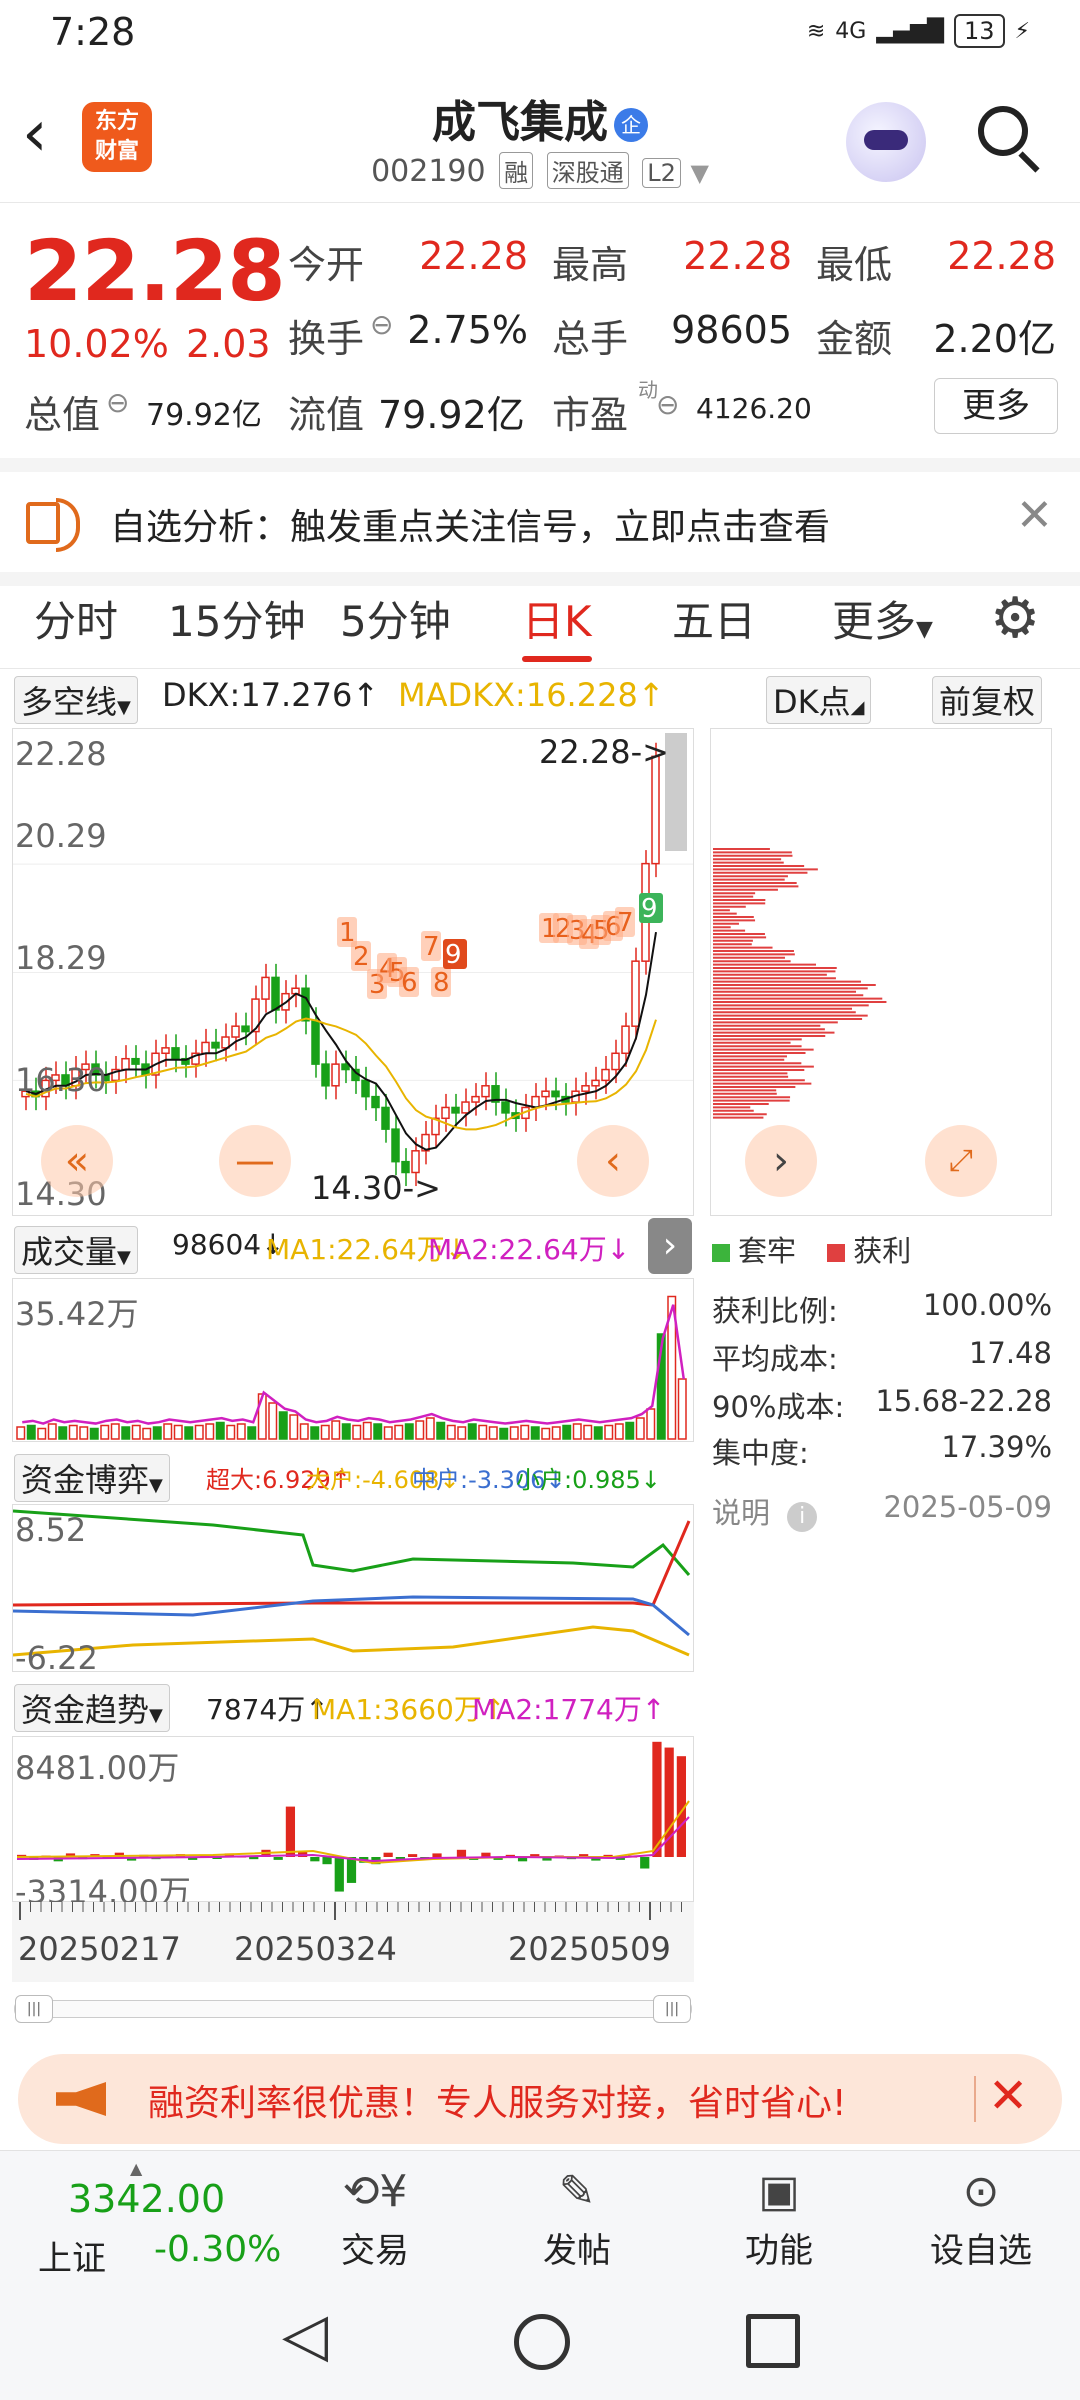 This screenshot has height=2400, width=1080. What do you see at coordinates (61, 1080) in the screenshot?
I see `price-label-4: 16.30` at bounding box center [61, 1080].